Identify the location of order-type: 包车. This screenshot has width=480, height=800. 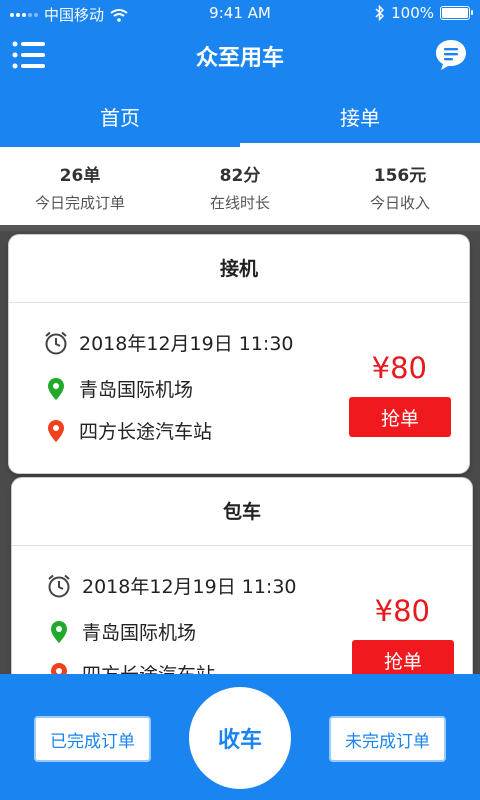
(242, 512).